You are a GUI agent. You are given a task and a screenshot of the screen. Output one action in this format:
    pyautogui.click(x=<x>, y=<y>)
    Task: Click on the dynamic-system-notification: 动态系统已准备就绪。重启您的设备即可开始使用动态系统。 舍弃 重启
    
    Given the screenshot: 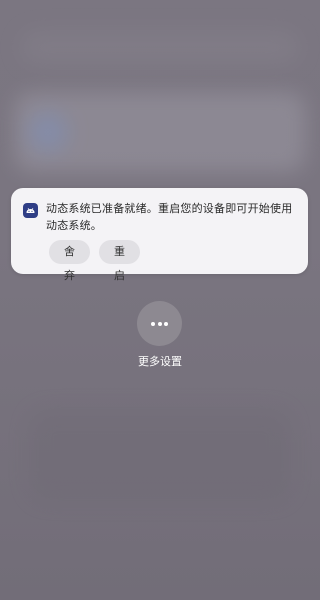 What is the action you would take?
    pyautogui.click(x=159, y=235)
    